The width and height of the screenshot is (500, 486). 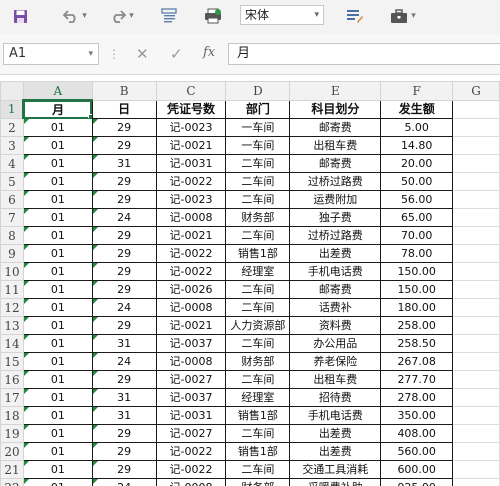 I want to click on row-header: 11, so click(x=12, y=289).